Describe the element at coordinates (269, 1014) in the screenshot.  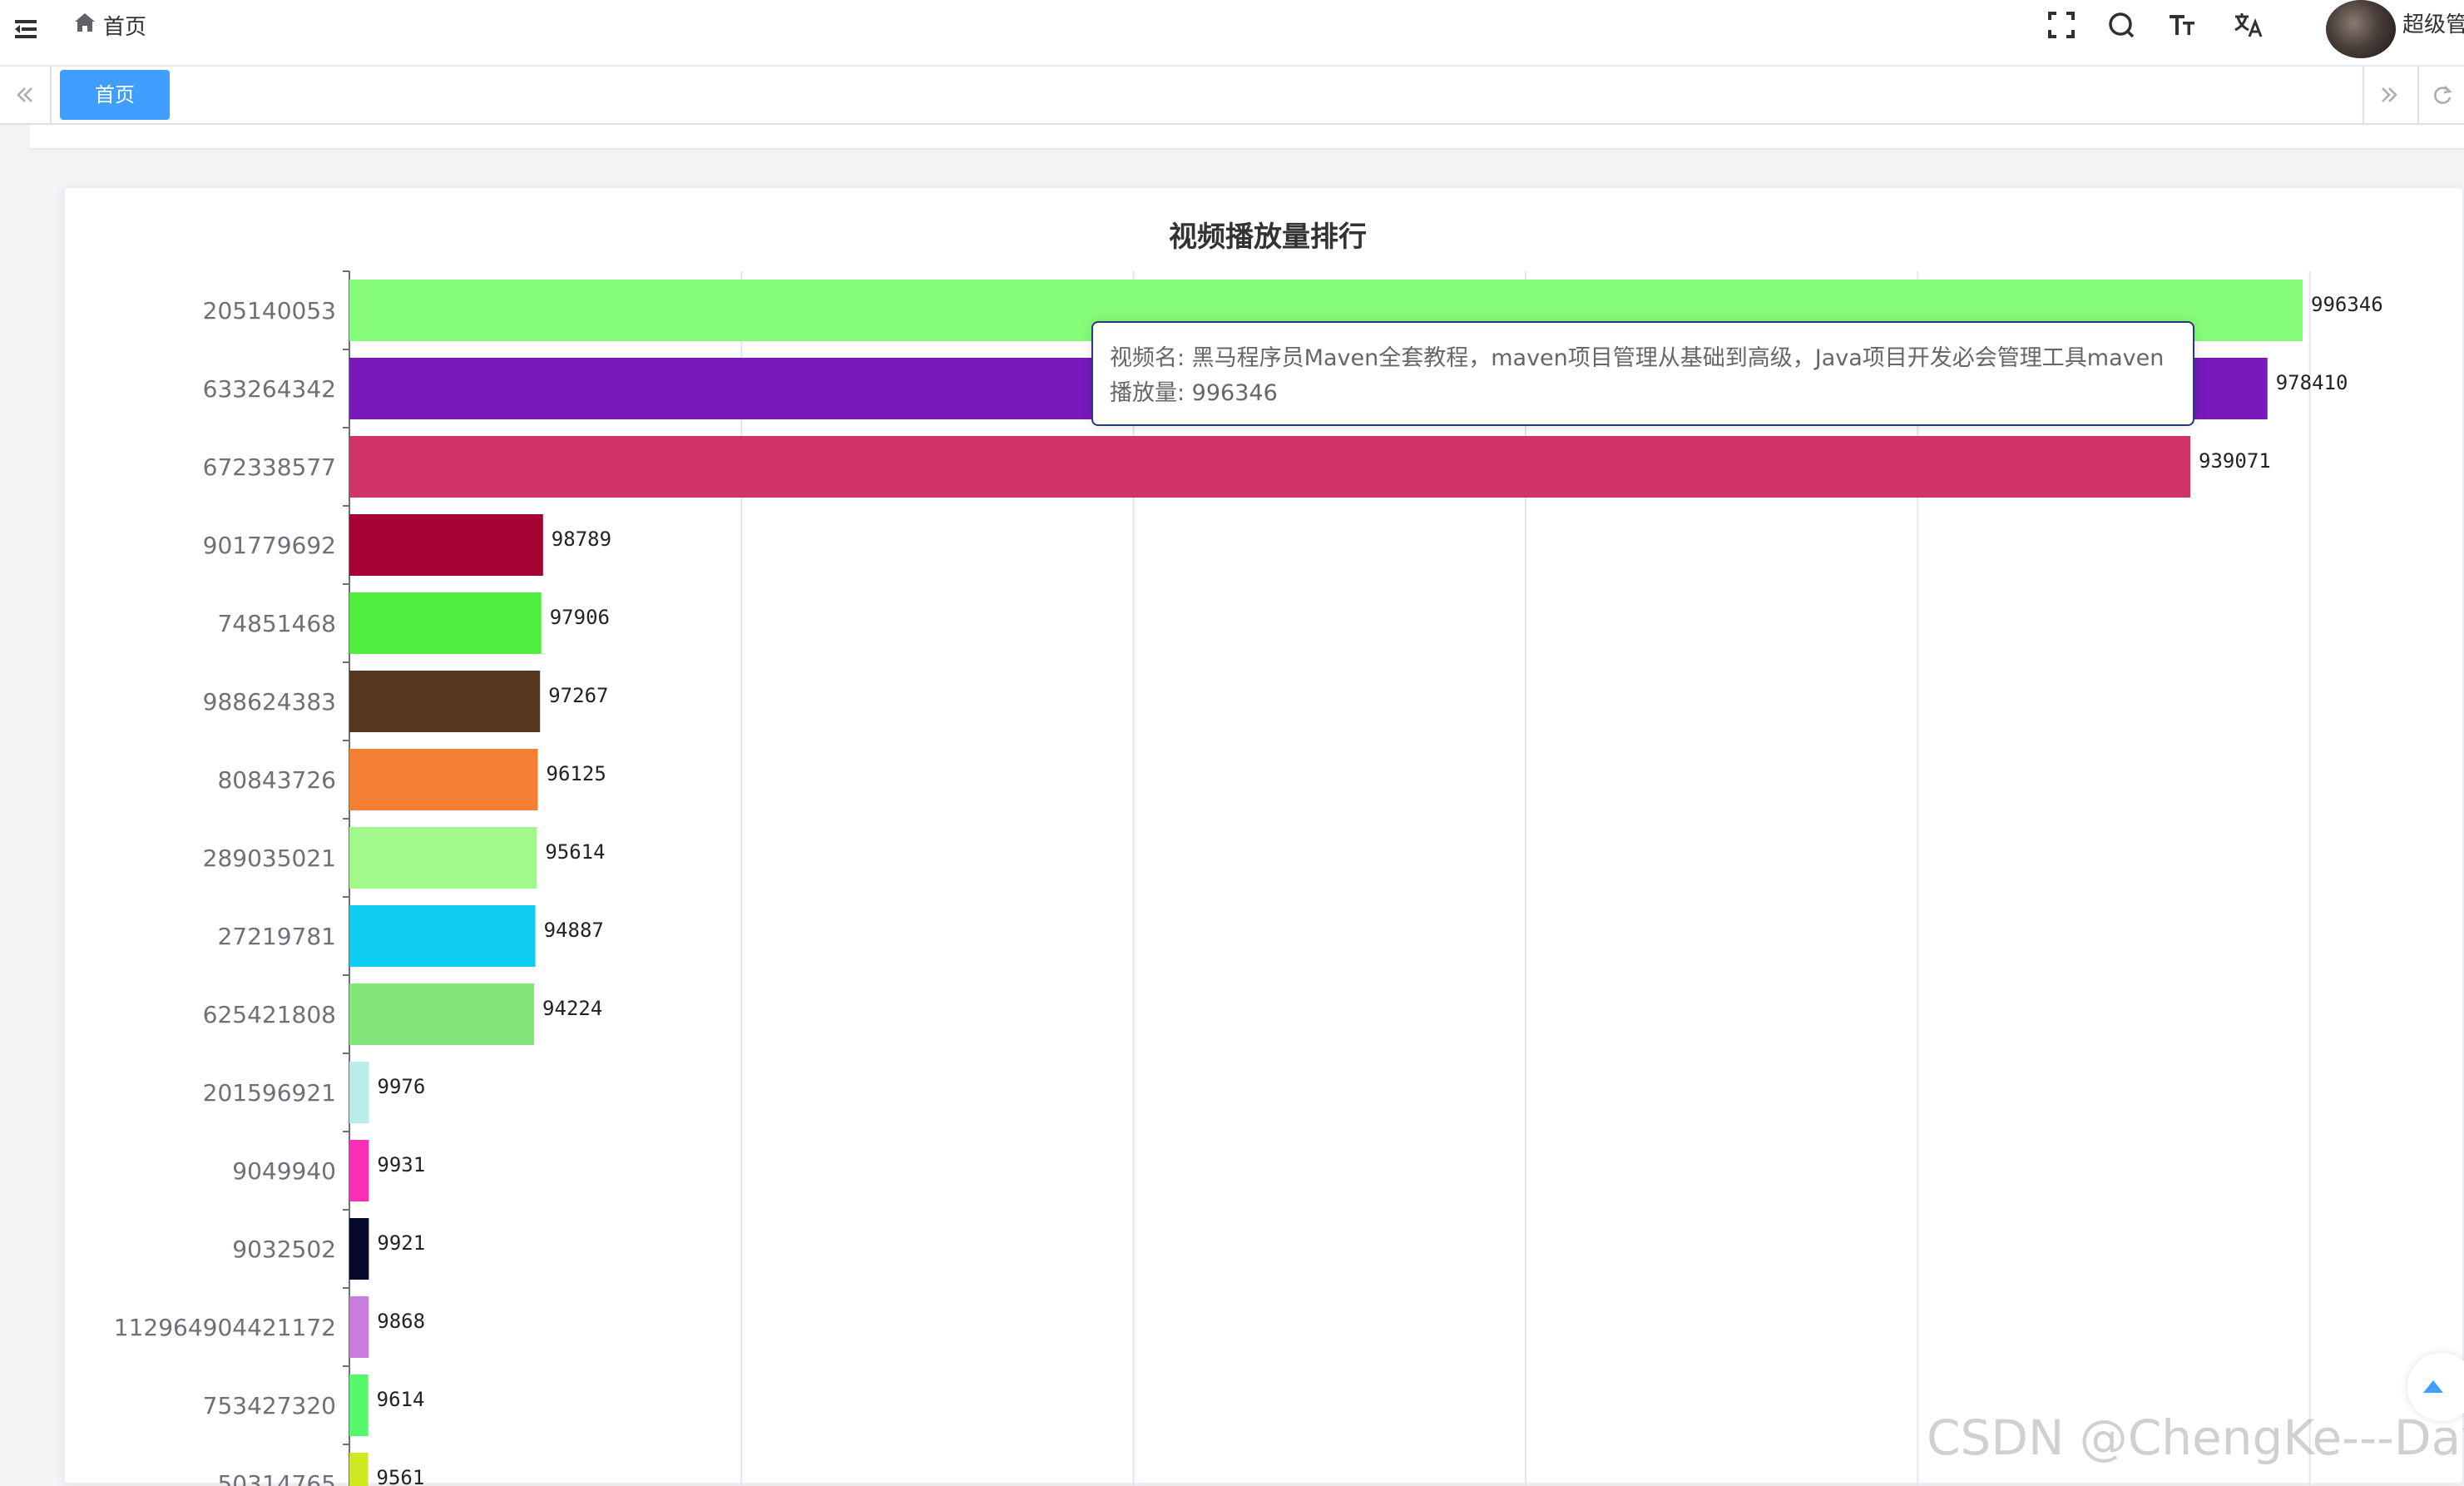
I see `y-tick-label: 625421808` at that location.